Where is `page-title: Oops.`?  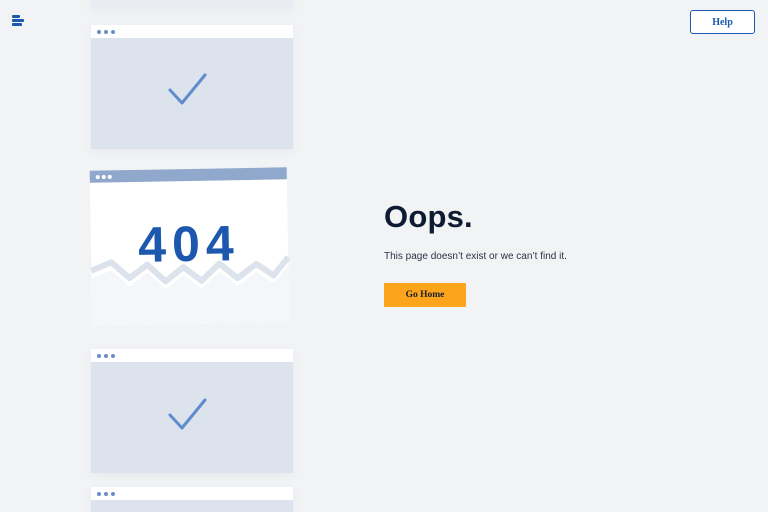
page-title: Oops. is located at coordinates (428, 216).